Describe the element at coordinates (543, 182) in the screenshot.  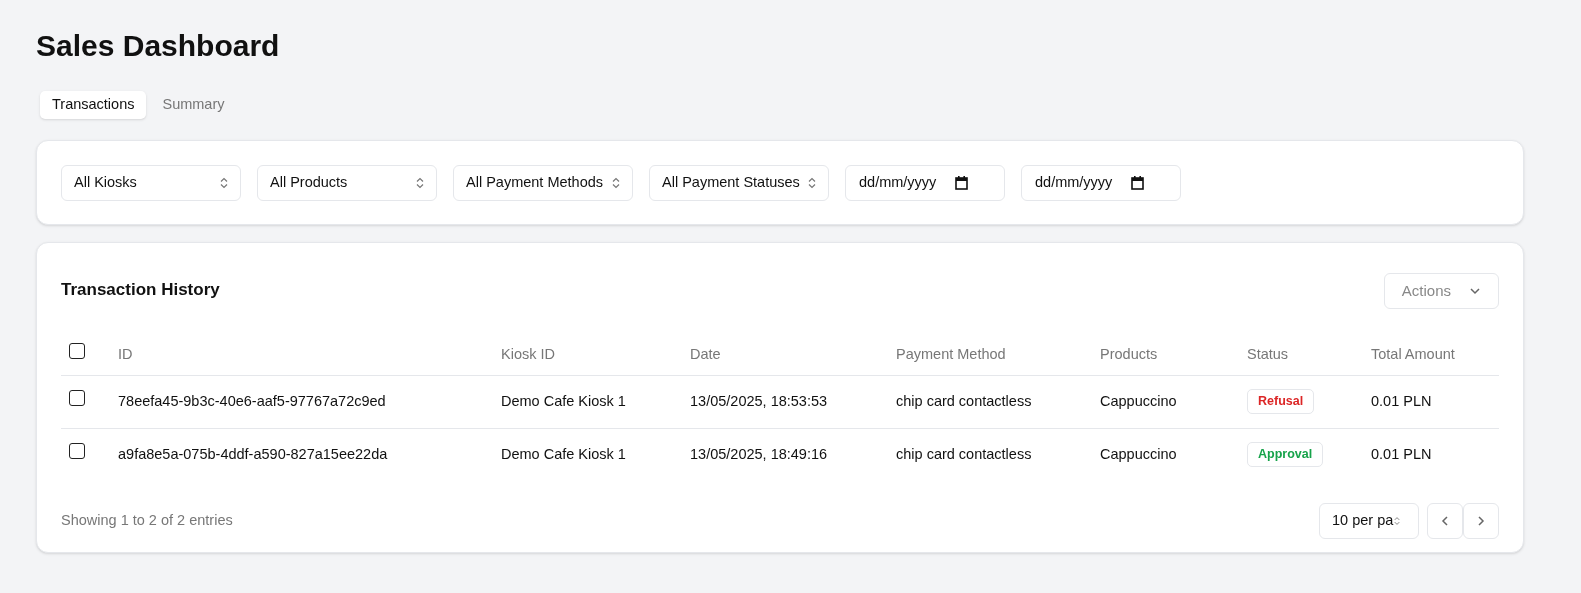
I see `filter-select: All Payment Methods` at that location.